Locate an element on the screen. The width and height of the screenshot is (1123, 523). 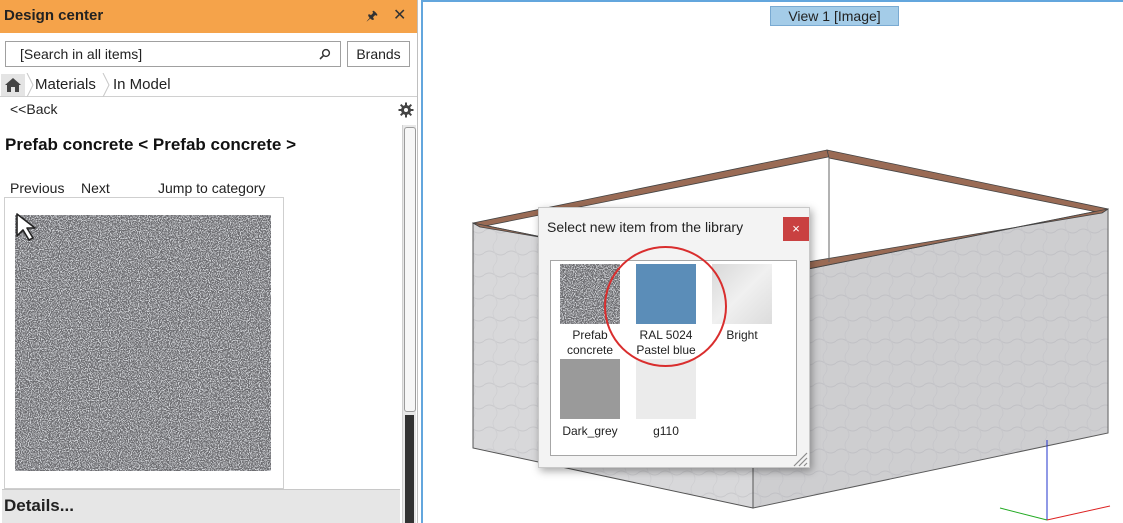
back-link: <<Back is located at coordinates (33, 109).